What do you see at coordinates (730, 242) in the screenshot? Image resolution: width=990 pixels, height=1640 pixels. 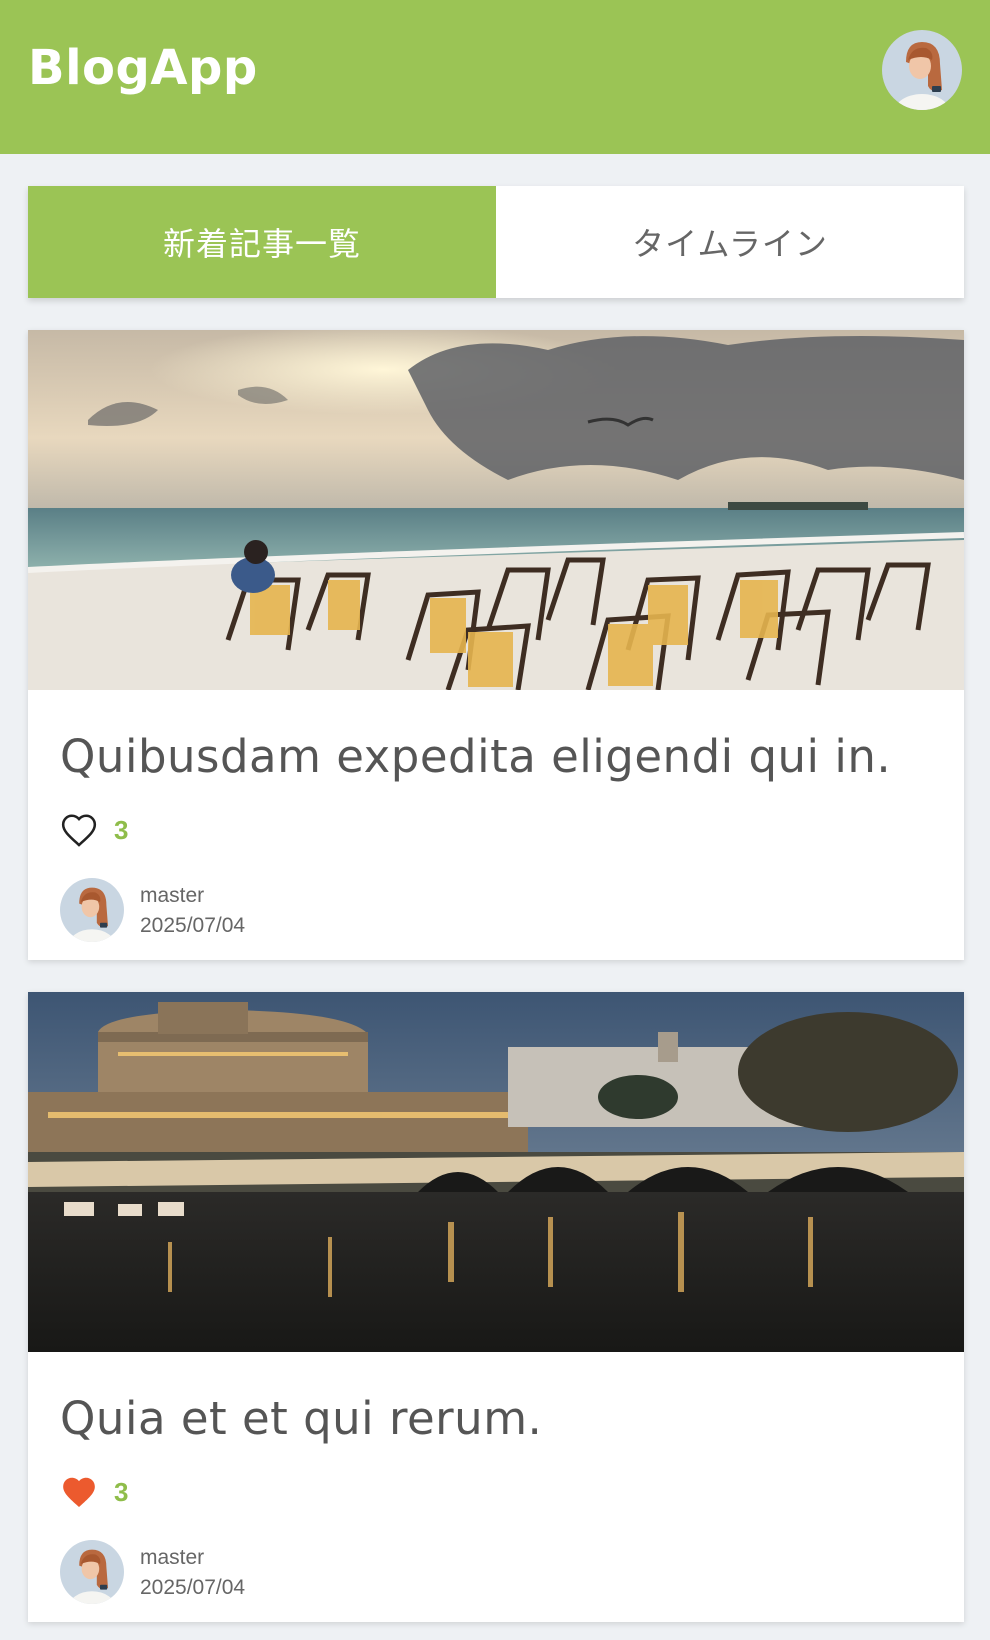 I see `tab-timeline: タイムライン` at bounding box center [730, 242].